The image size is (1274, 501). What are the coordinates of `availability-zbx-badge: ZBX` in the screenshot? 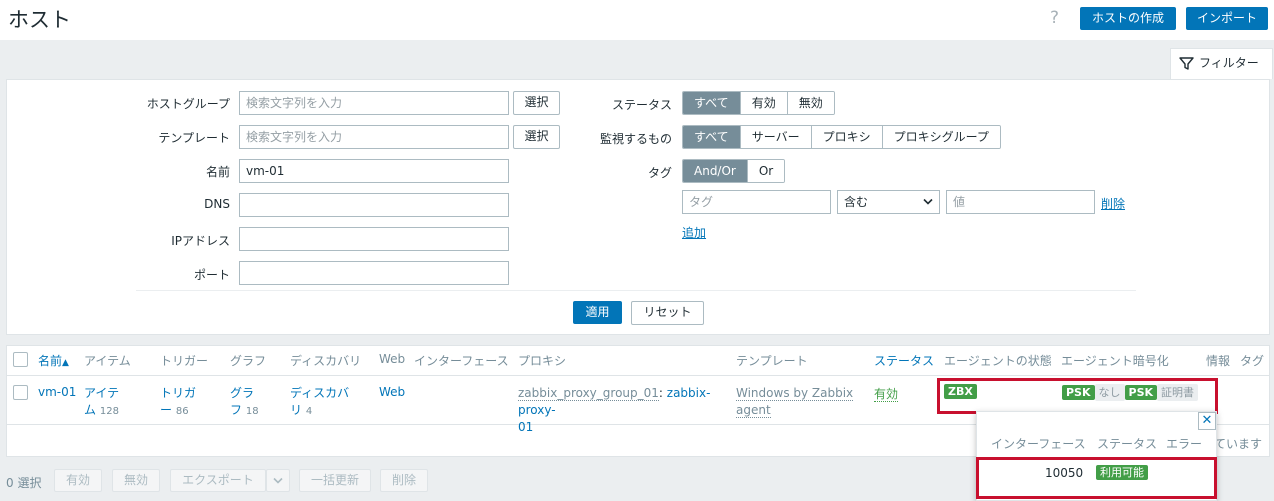 It's located at (960, 391).